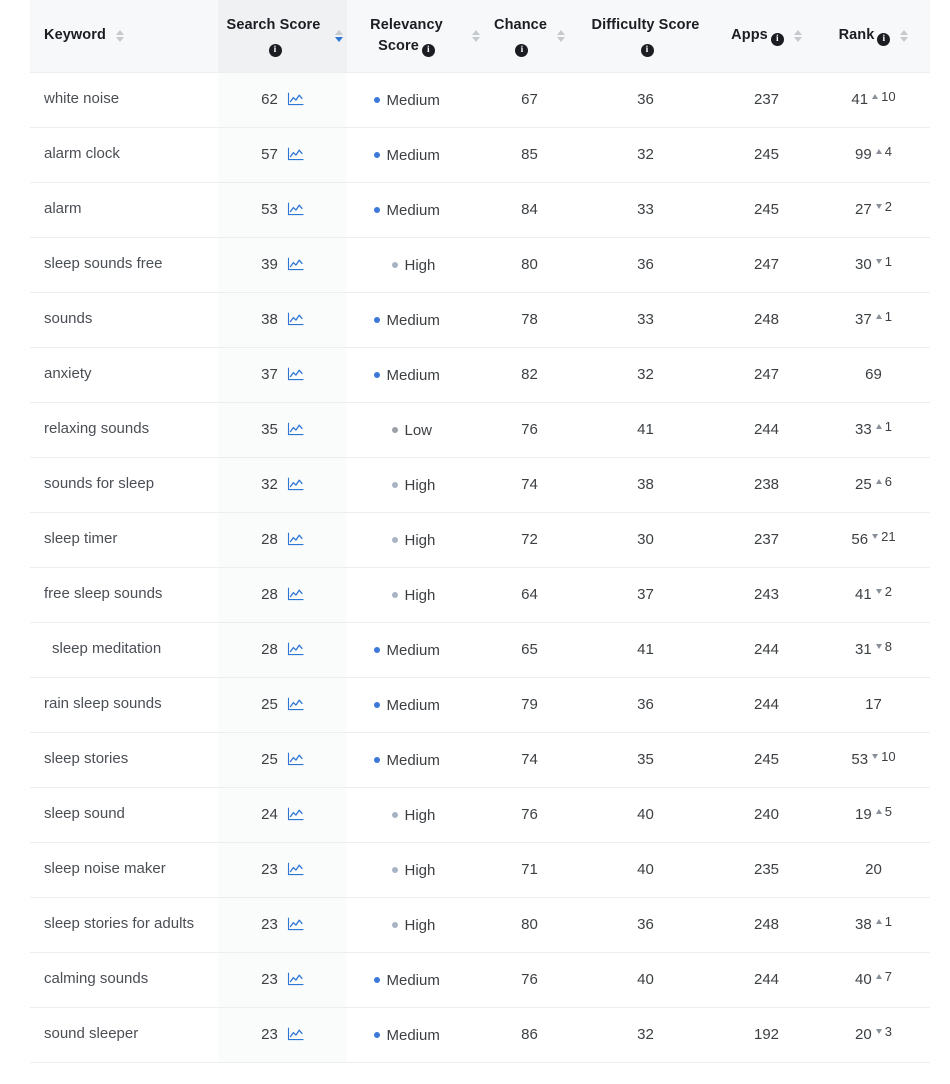 Image resolution: width=950 pixels, height=1084 pixels. Describe the element at coordinates (413, 375) in the screenshot. I see `relevancy-label: Medium` at that location.